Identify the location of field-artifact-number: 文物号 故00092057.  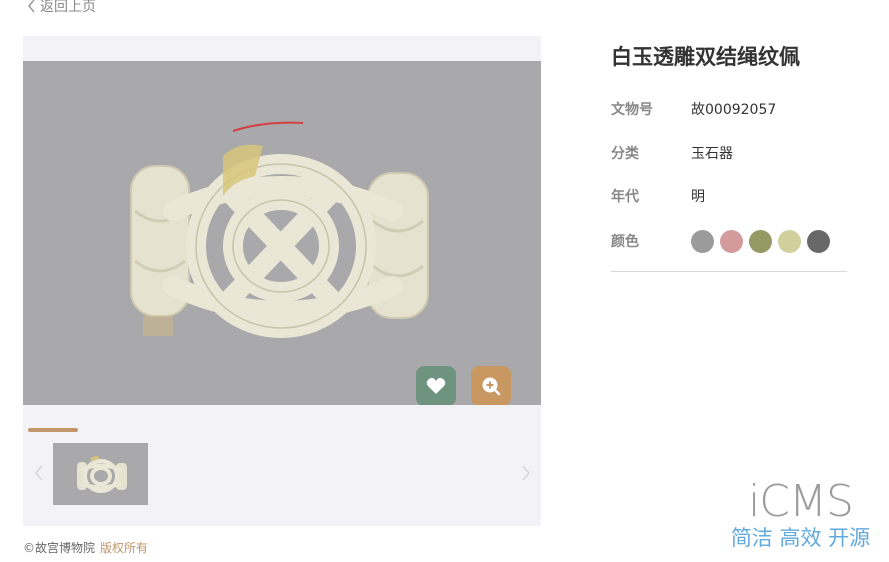
(693, 109).